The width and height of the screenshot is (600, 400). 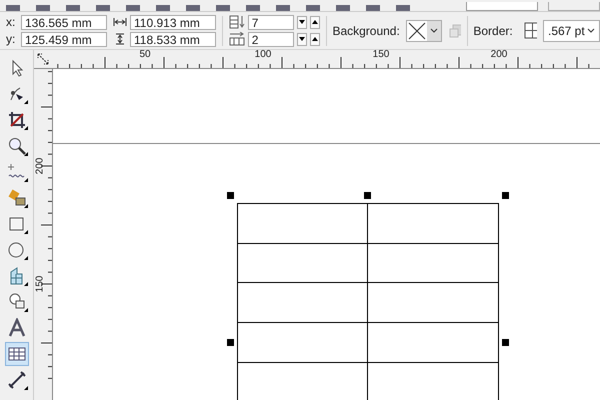 I want to click on ellipse-icon, so click(x=16, y=250).